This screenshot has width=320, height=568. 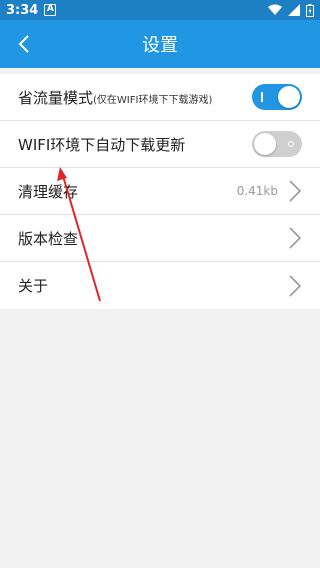 I want to click on setting-clear-cache: 清理缓存 0.41kb, so click(x=160, y=191).